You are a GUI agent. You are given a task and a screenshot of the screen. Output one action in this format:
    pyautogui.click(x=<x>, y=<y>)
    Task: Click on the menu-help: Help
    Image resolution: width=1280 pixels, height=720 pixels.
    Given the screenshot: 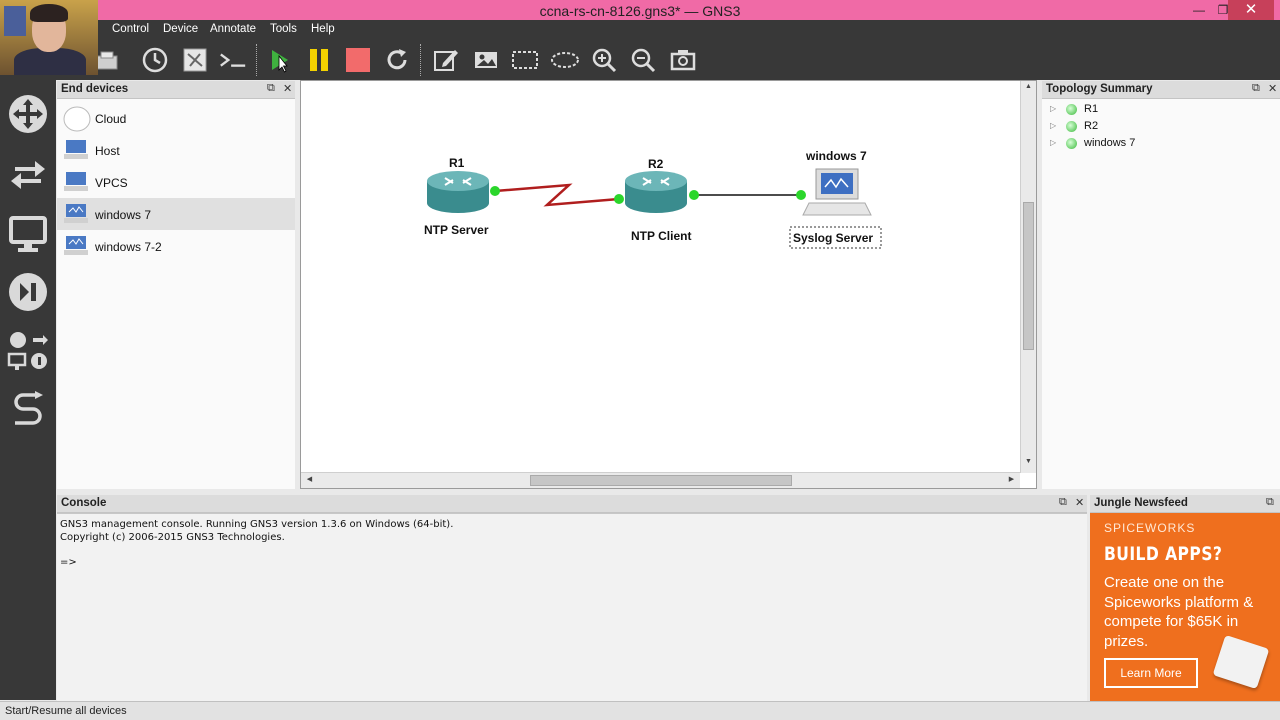 What is the action you would take?
    pyautogui.click(x=323, y=29)
    